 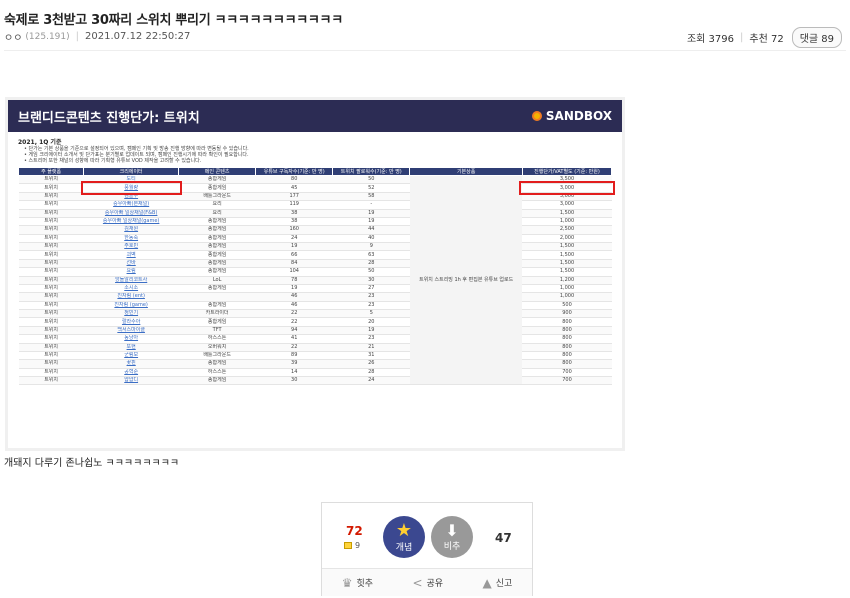 I want to click on view-count: 조회 3796, so click(x=710, y=39).